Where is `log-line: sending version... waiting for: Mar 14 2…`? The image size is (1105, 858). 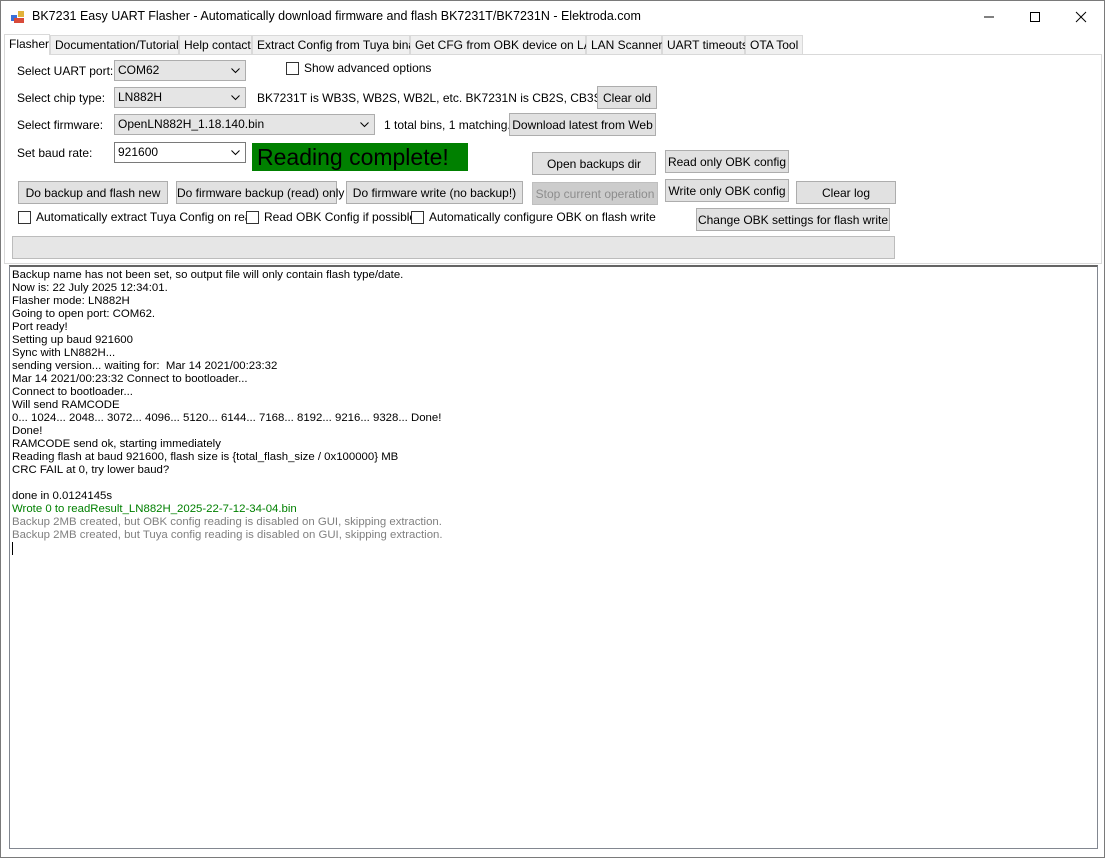
log-line: sending version... waiting for: Mar 14 2… is located at coordinates (145, 366).